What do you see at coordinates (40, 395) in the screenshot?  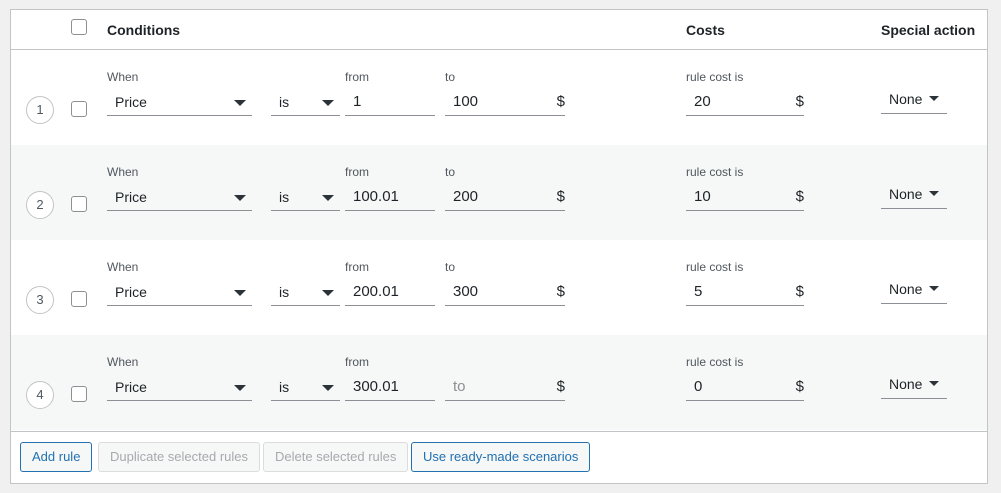 I see `rule-number: 4` at bounding box center [40, 395].